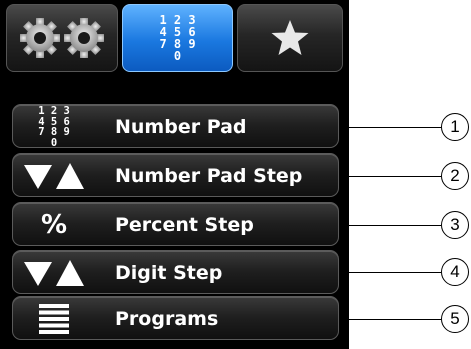 This screenshot has height=349, width=471. What do you see at coordinates (169, 273) in the screenshot?
I see `digit-step-label: Digit Step` at bounding box center [169, 273].